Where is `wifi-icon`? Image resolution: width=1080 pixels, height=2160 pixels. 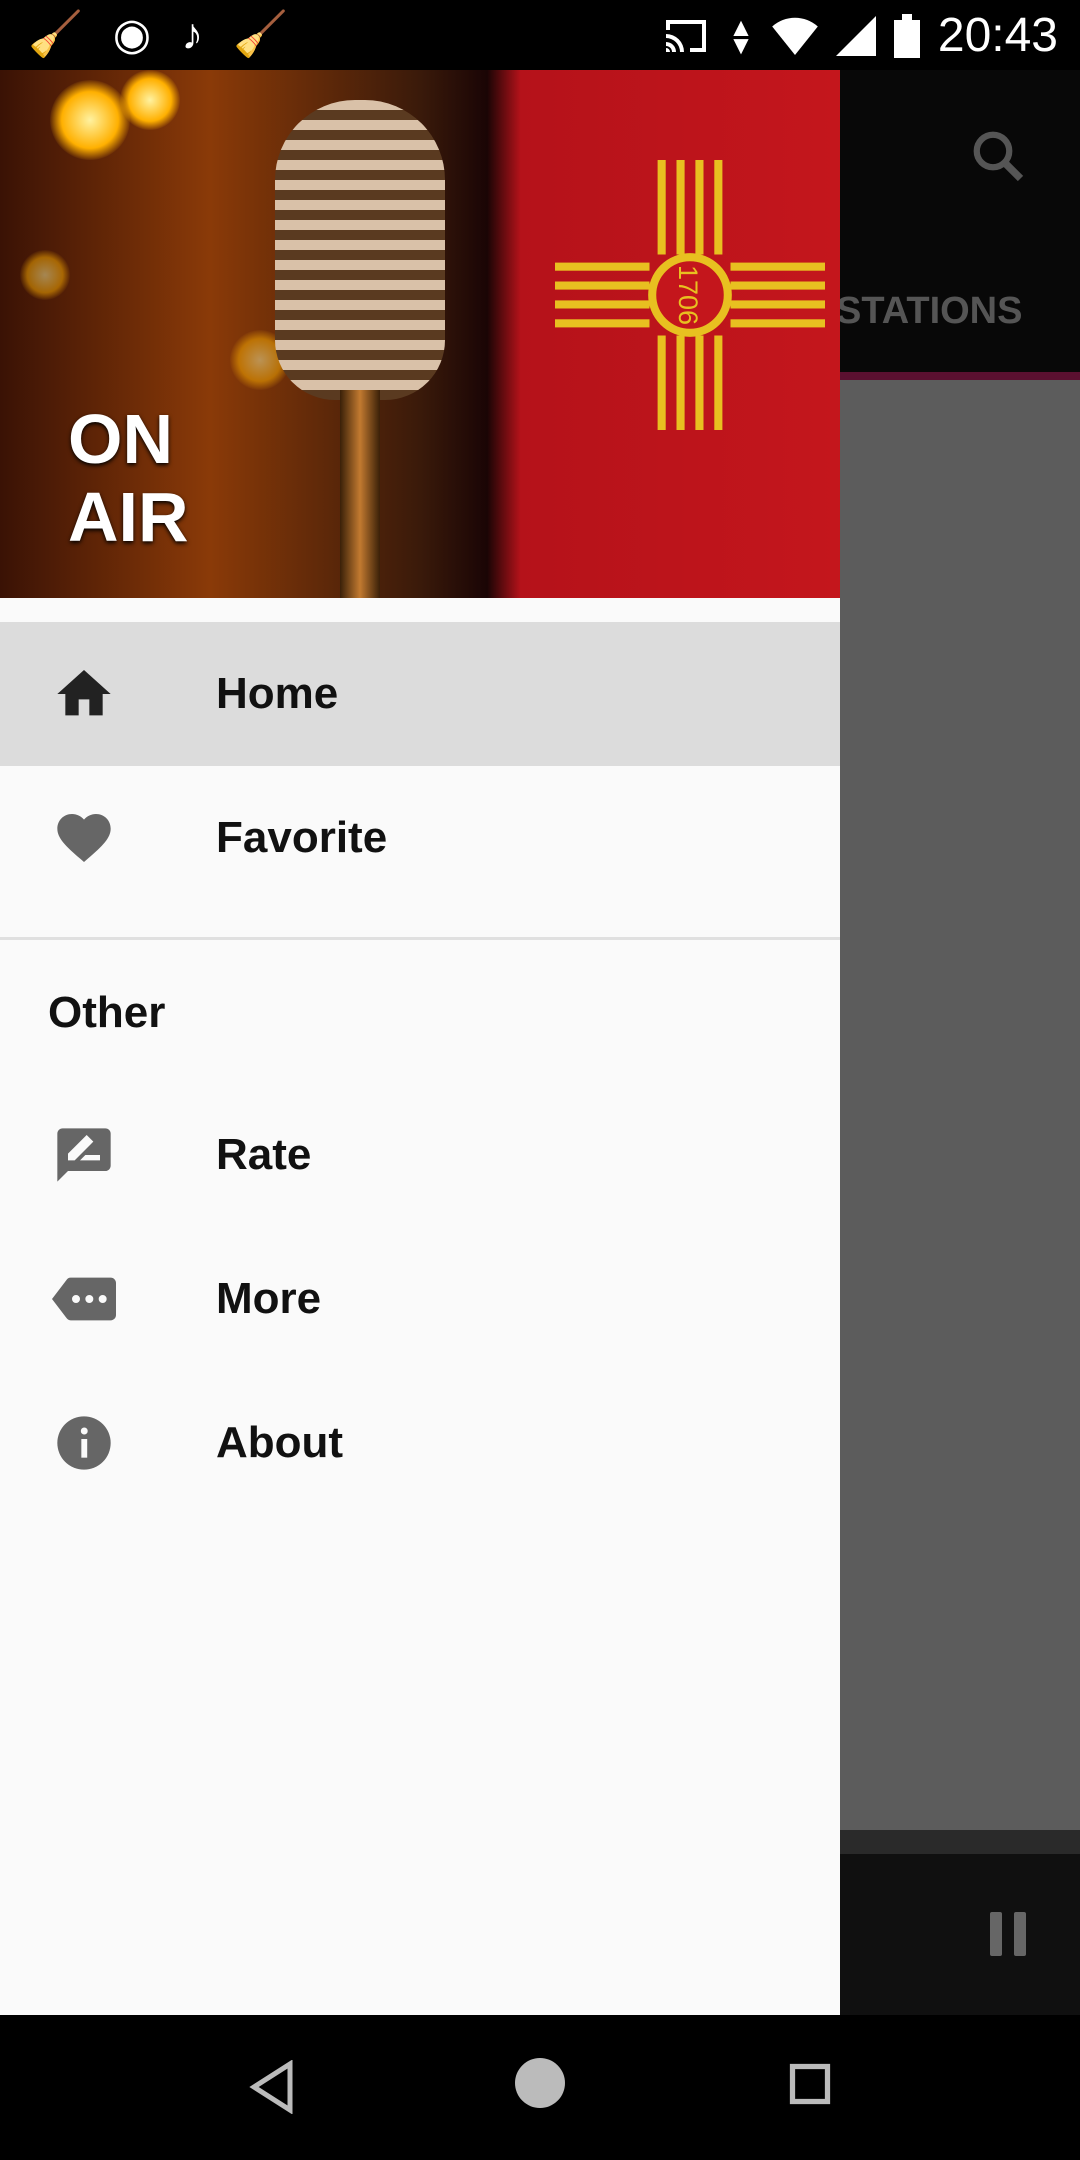 wifi-icon is located at coordinates (795, 36).